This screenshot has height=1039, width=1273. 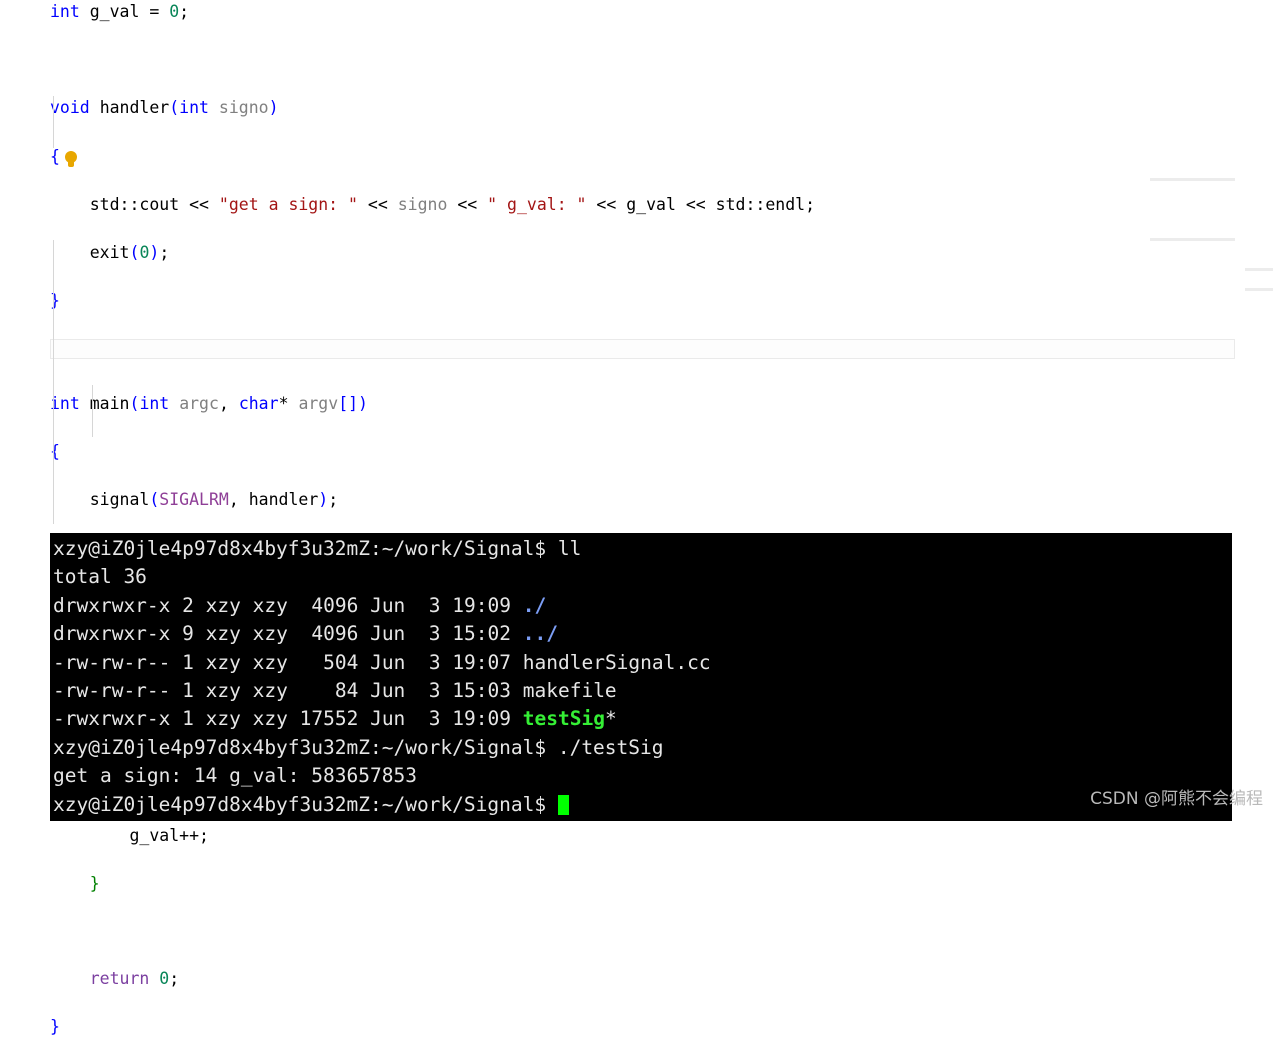 I want to click on terminal-command, so click(x=552, y=804).